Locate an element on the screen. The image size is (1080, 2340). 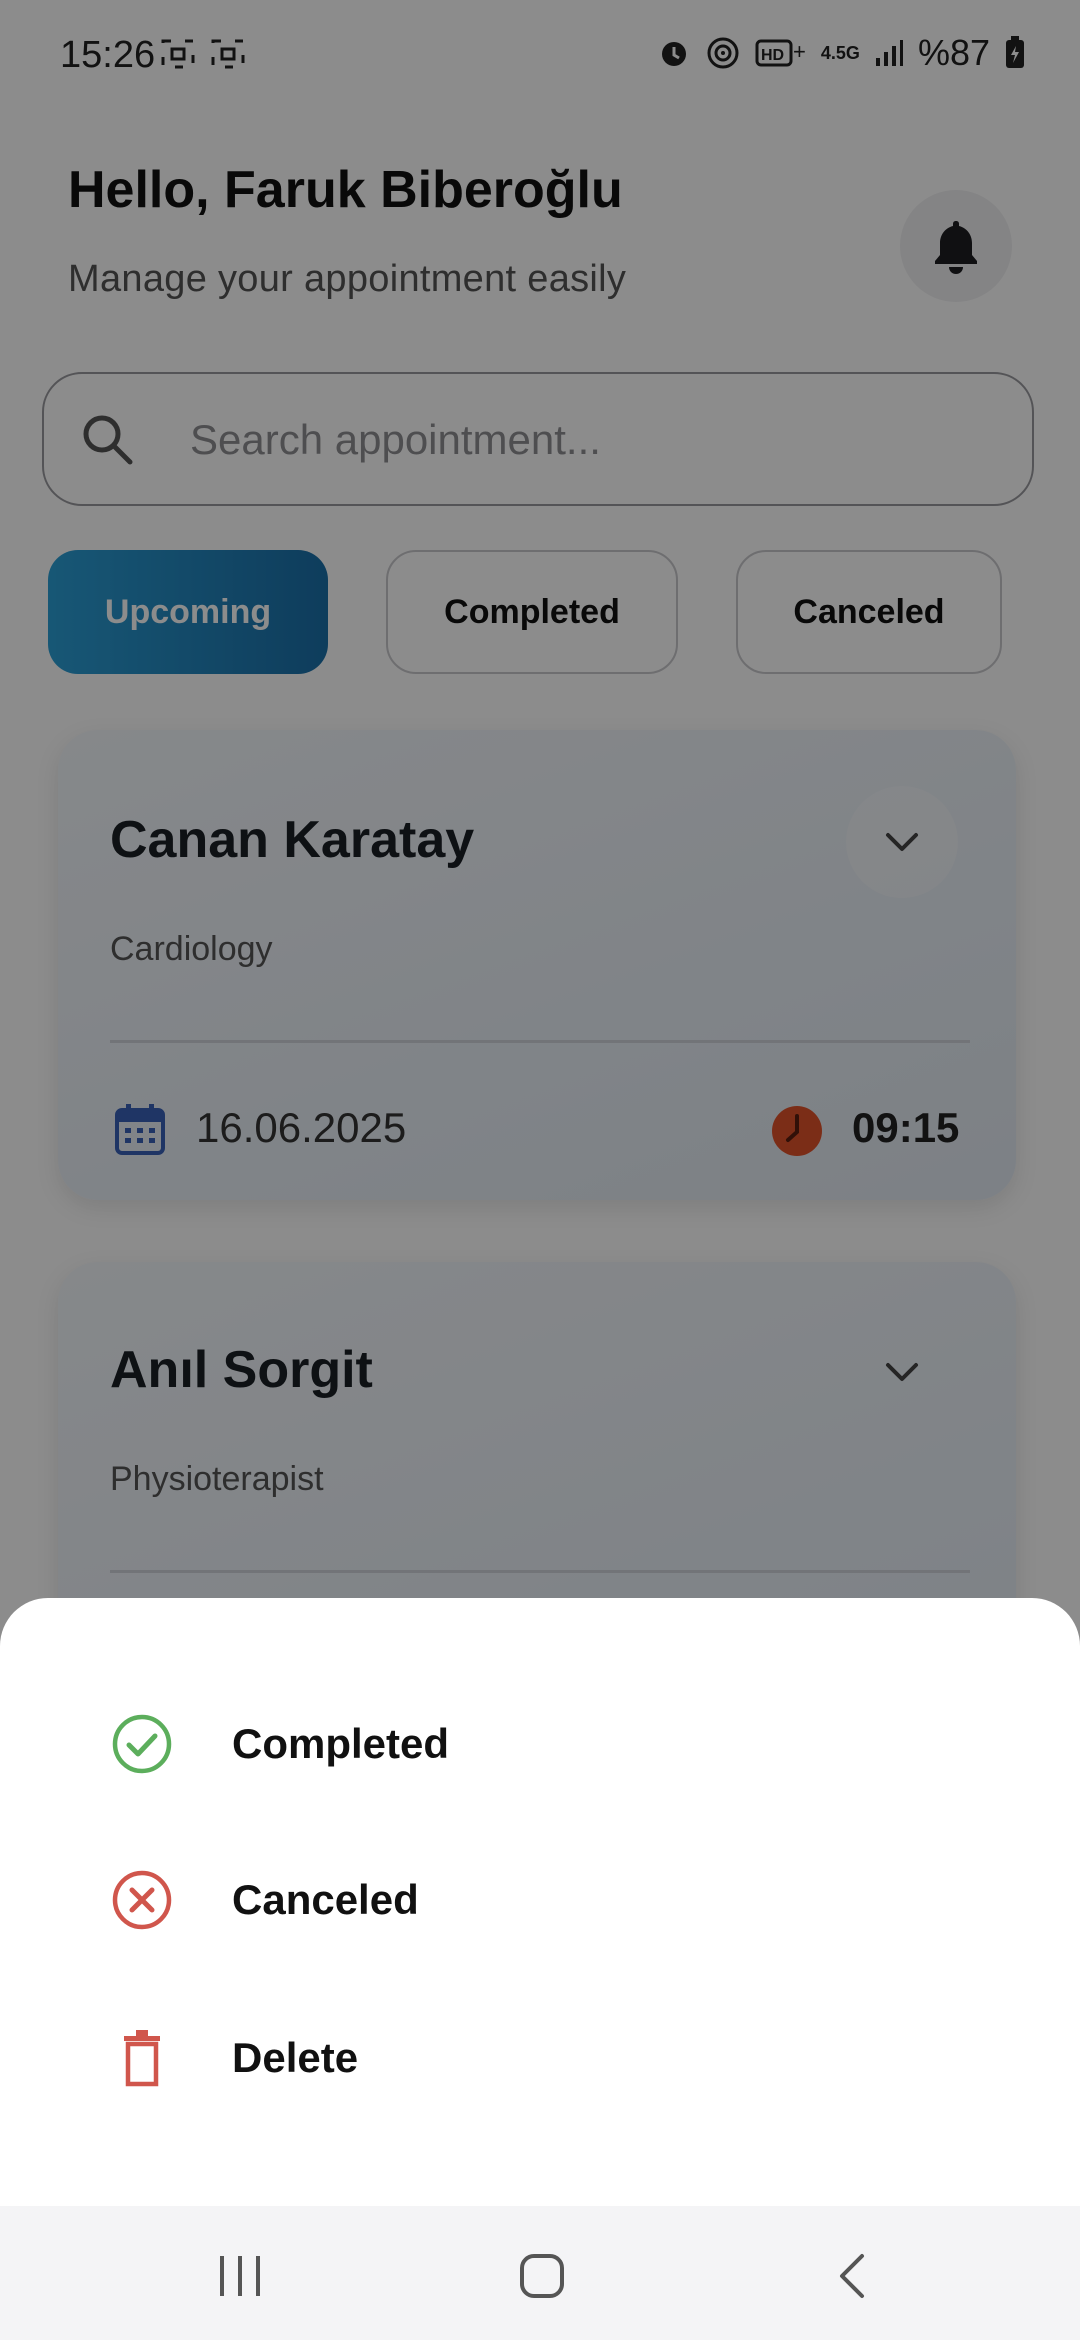
trash-icon is located at coordinates (142, 2058).